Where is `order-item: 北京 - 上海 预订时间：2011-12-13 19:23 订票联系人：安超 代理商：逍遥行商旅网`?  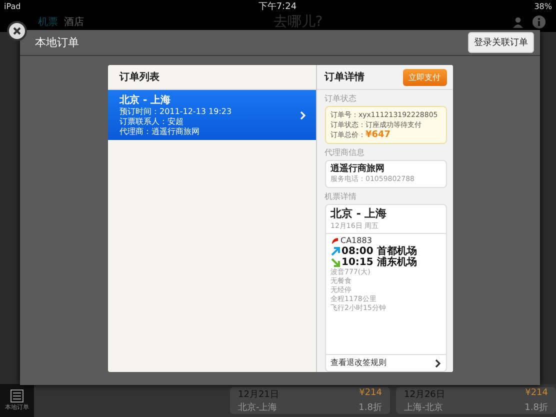
order-item: 北京 - 上海 预订时间：2011-12-13 19:23 订票联系人：安超 代理商：逍遥行商旅网 is located at coordinates (212, 115).